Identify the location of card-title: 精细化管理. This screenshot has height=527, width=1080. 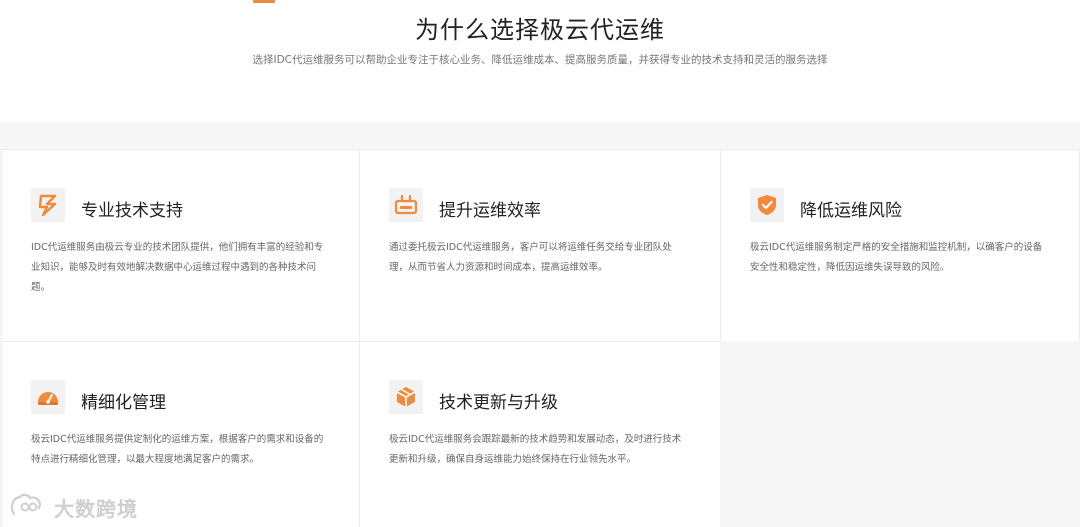
(123, 403).